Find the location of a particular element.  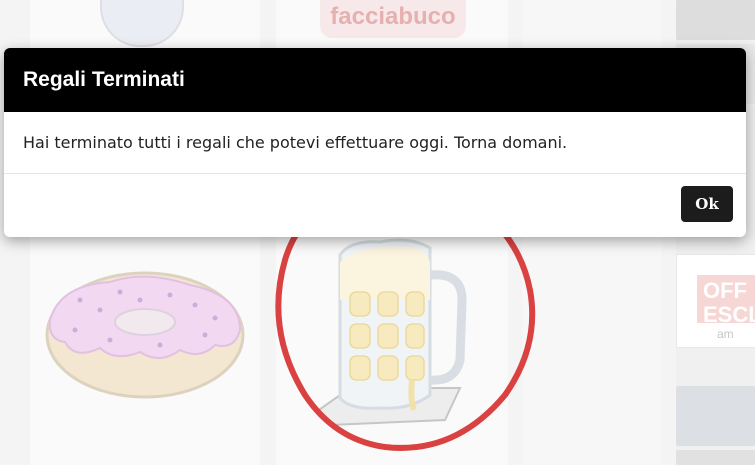

dialog-footer: Ok is located at coordinates (375, 205).